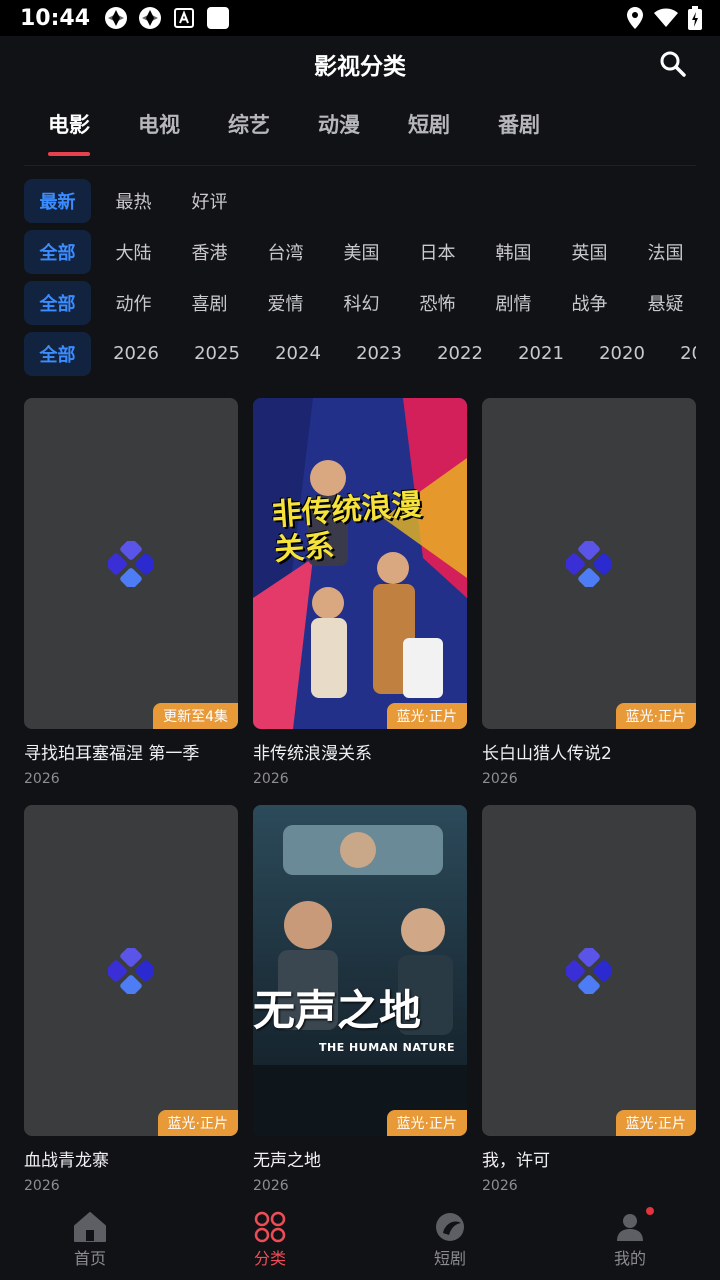 This screenshot has width=720, height=1280. I want to click on filter-chip: 最热, so click(133, 201).